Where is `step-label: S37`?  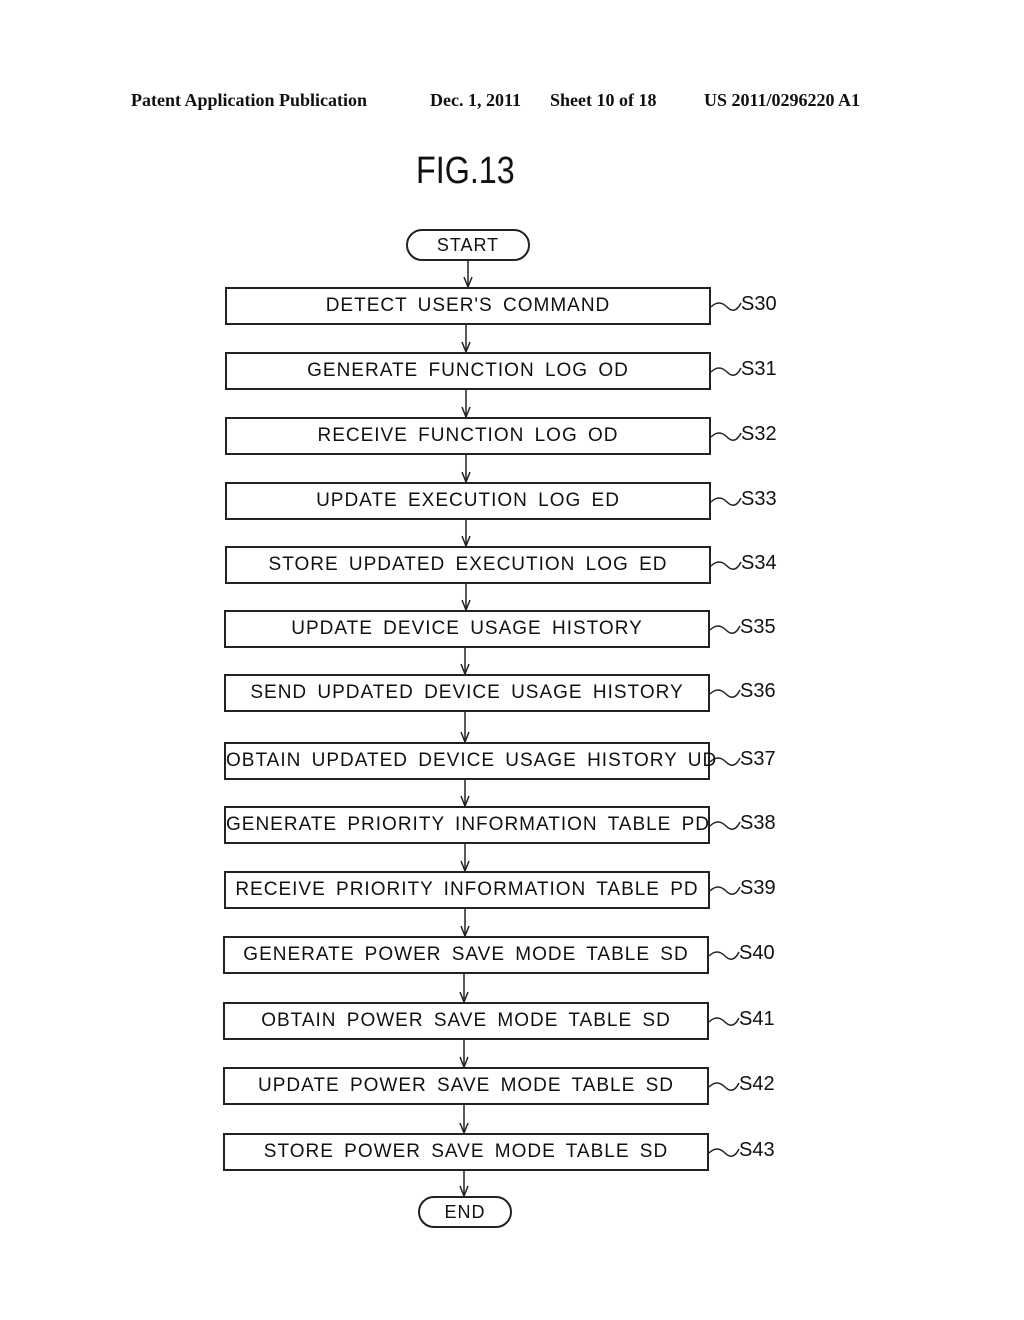 step-label: S37 is located at coordinates (758, 759).